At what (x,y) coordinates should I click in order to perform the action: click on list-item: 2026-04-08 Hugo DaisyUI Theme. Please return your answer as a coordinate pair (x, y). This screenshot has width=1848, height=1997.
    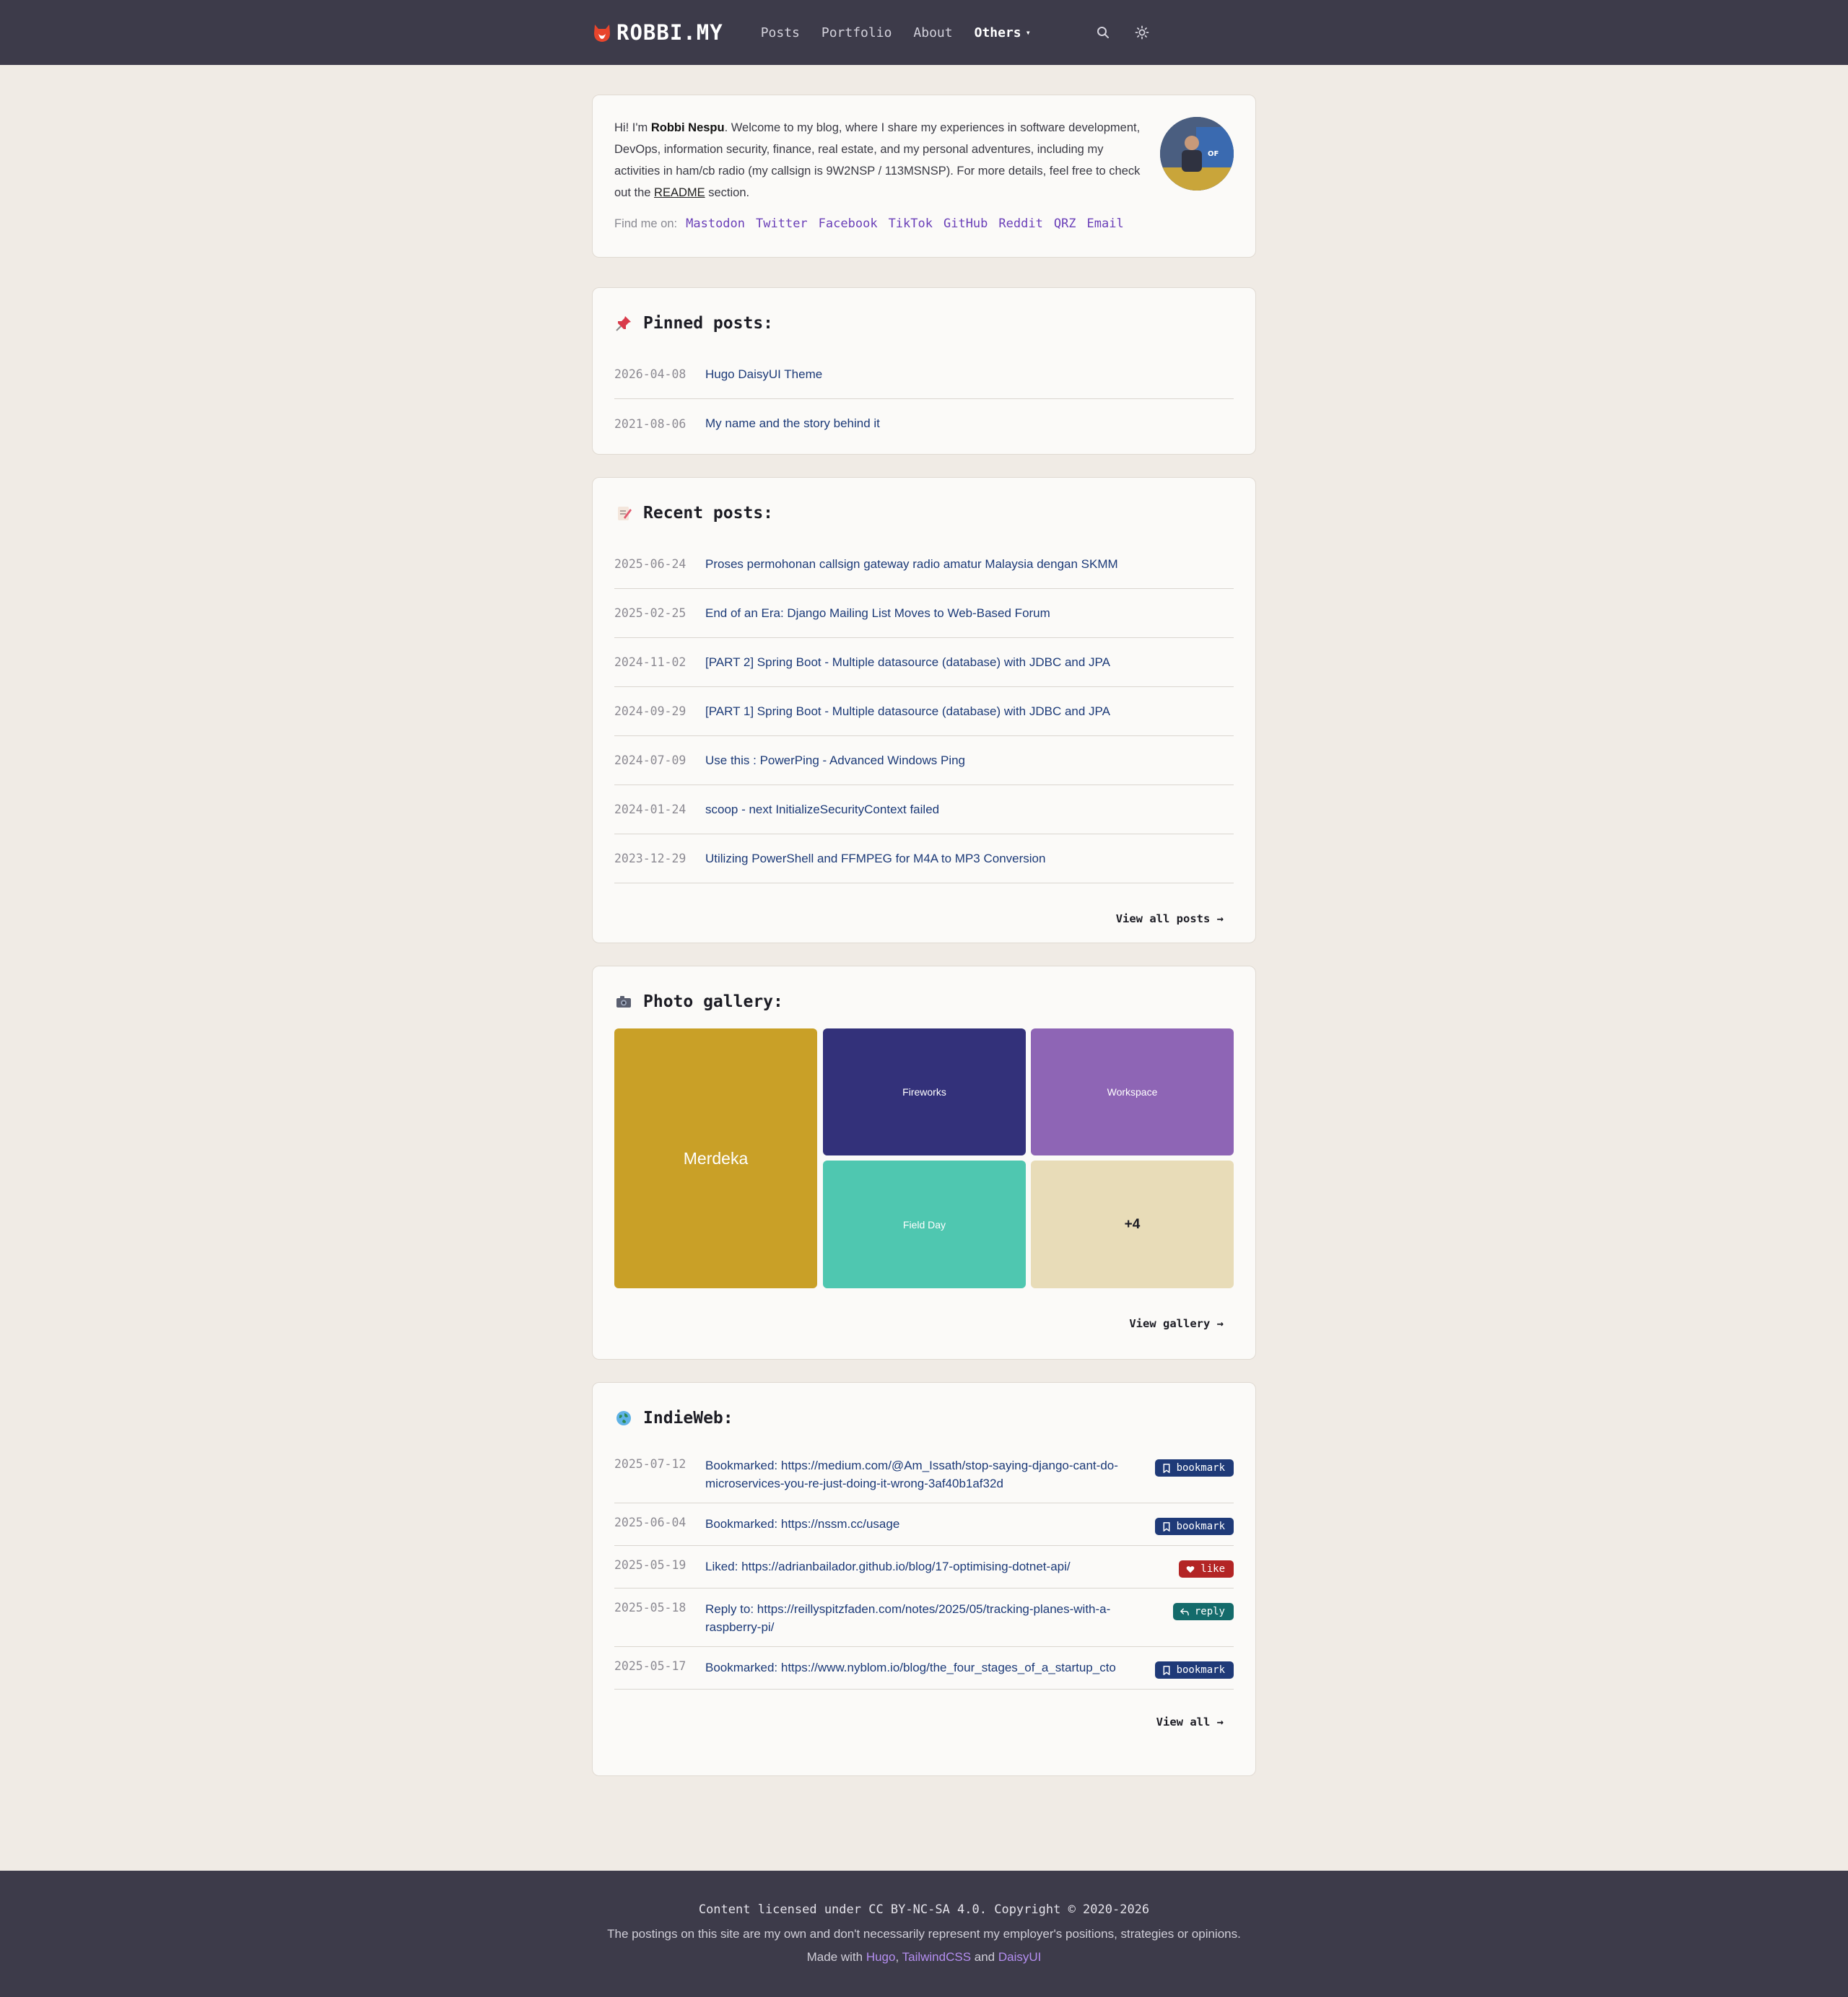
    Looking at the image, I should click on (924, 374).